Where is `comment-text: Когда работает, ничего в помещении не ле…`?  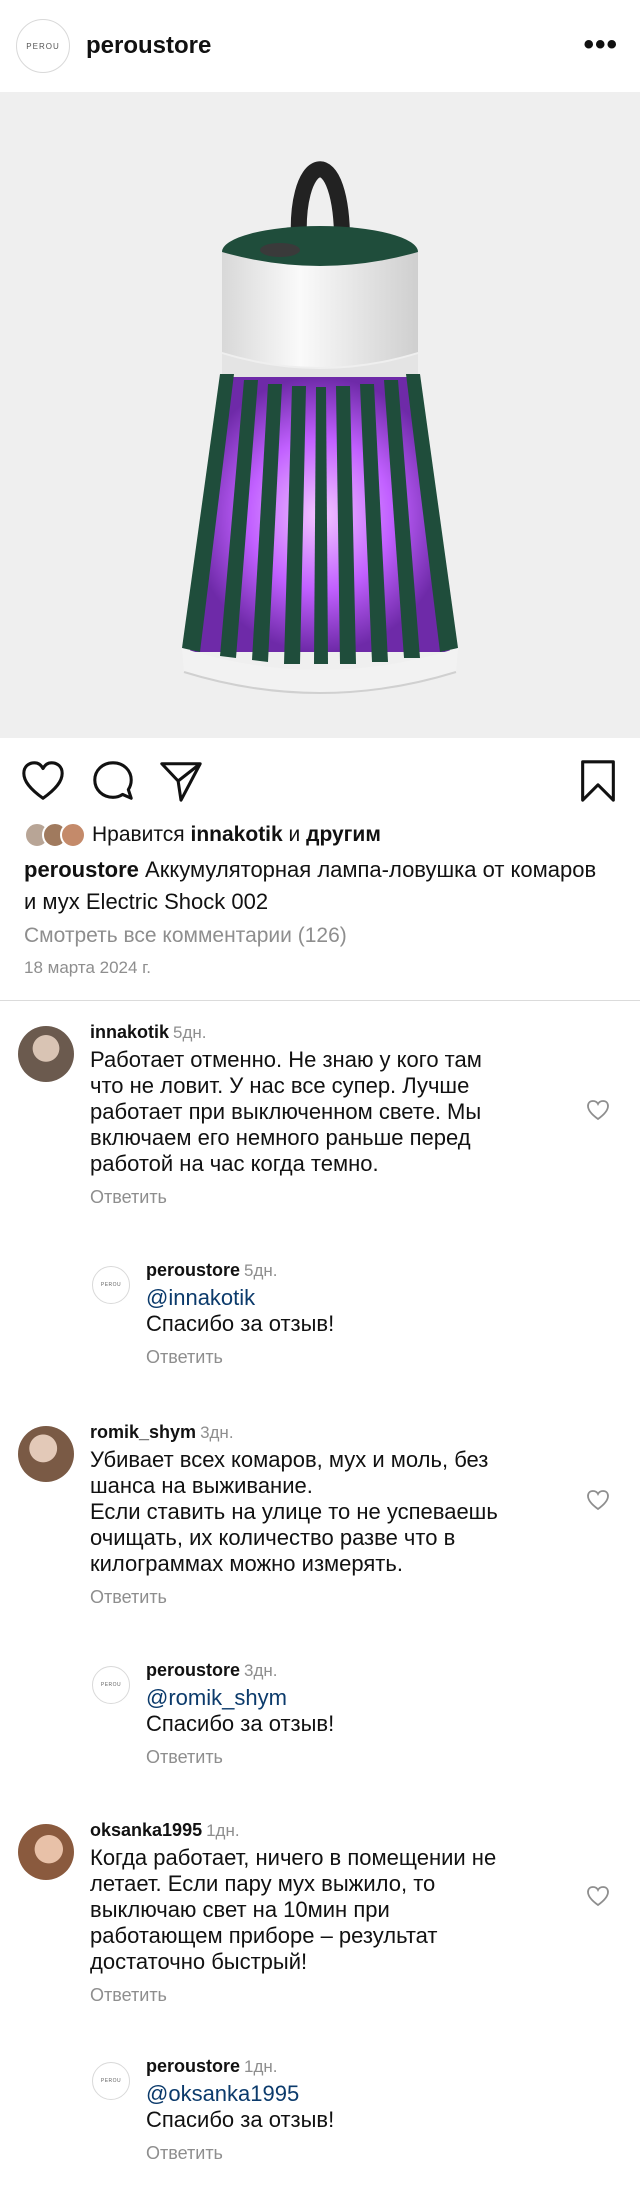
comment-text: Когда работает, ничего в помещении не ле… is located at coordinates (293, 1909).